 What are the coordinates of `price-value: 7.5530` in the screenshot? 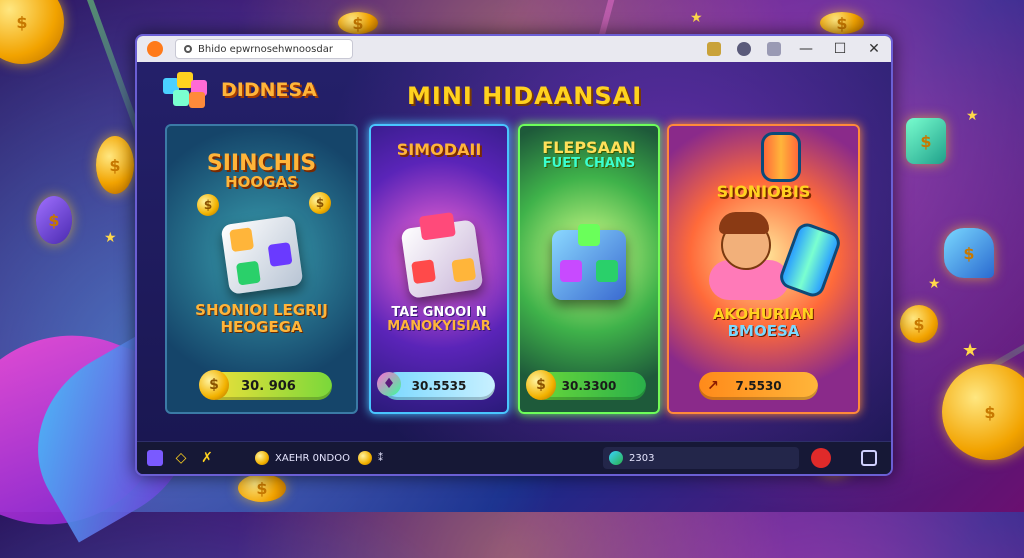 It's located at (758, 386).